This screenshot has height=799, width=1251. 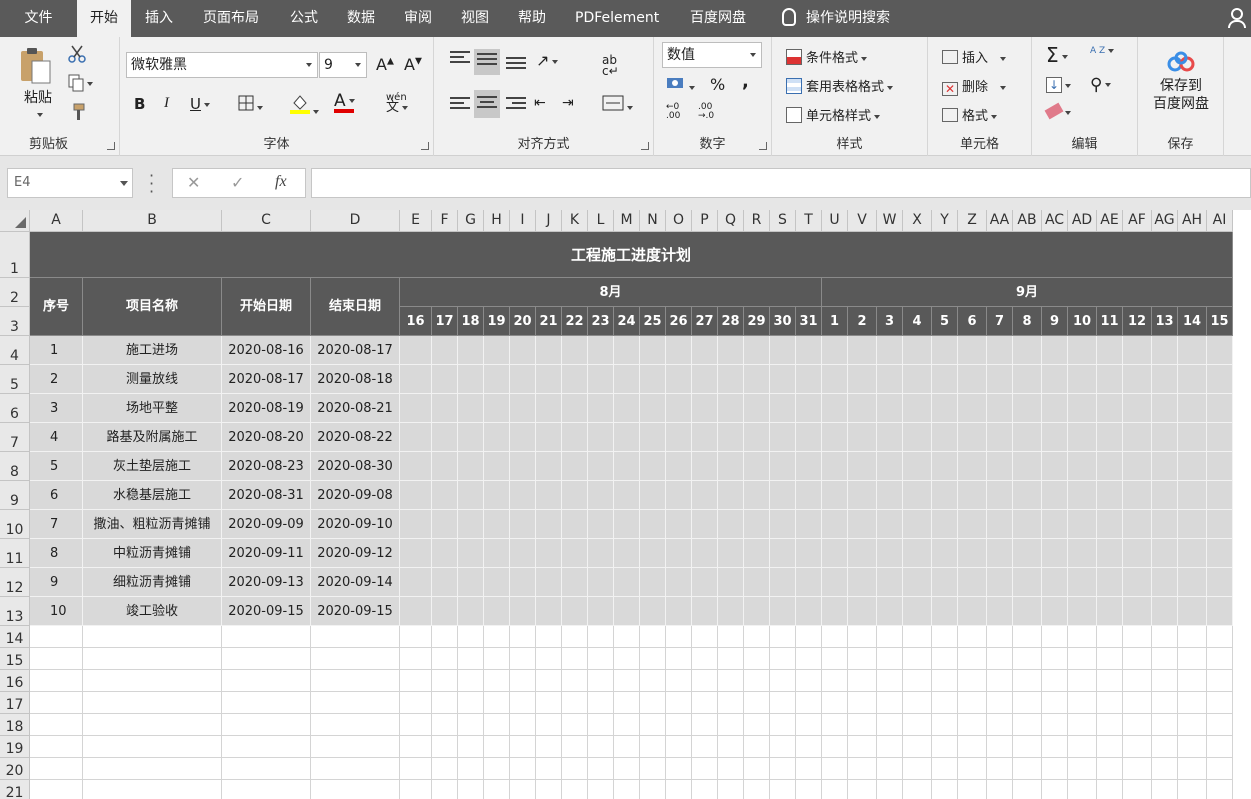 What do you see at coordinates (355, 350) in the screenshot?
I see `task-end-cell: 2020-08-17` at bounding box center [355, 350].